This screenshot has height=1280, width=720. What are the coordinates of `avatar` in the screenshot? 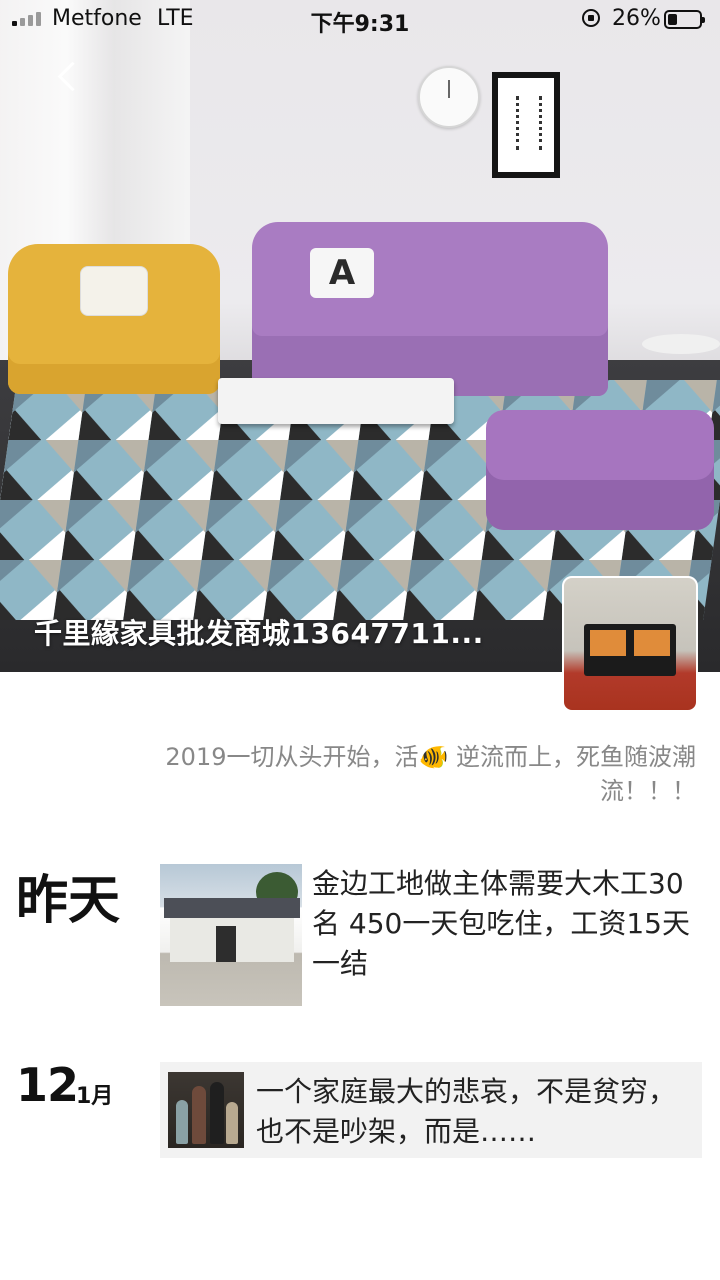 It's located at (630, 644).